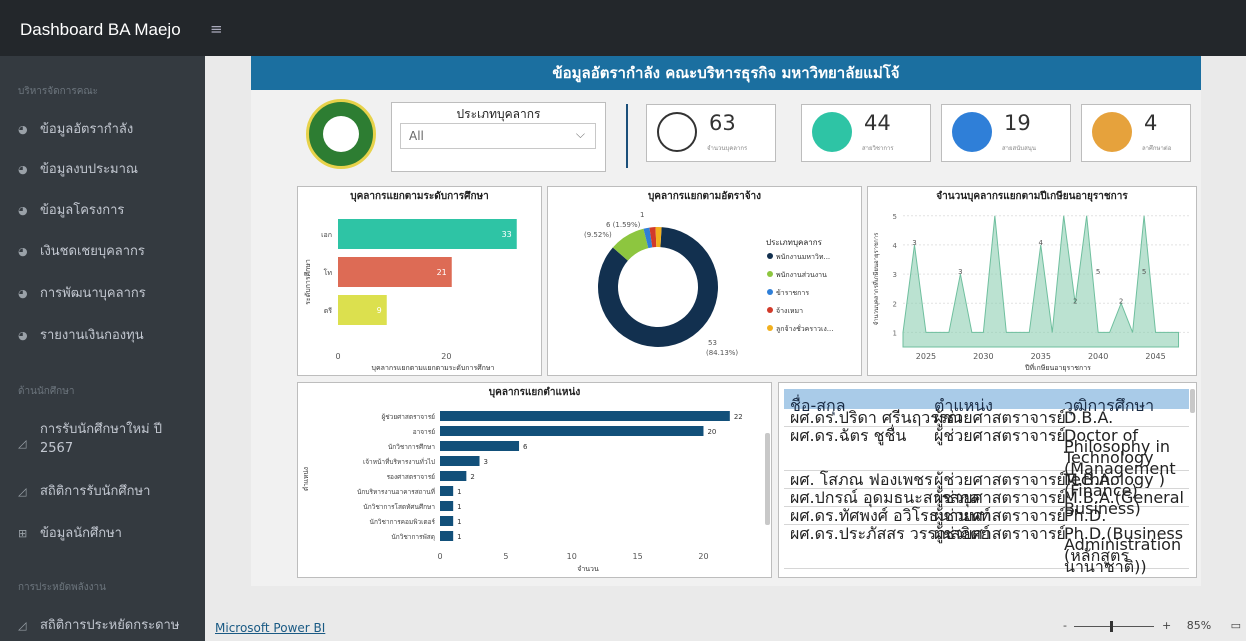 The height and width of the screenshot is (641, 1246). I want to click on sidebar-item-budget: ◕ ข้อมูลงบประมาณ, so click(108, 169).